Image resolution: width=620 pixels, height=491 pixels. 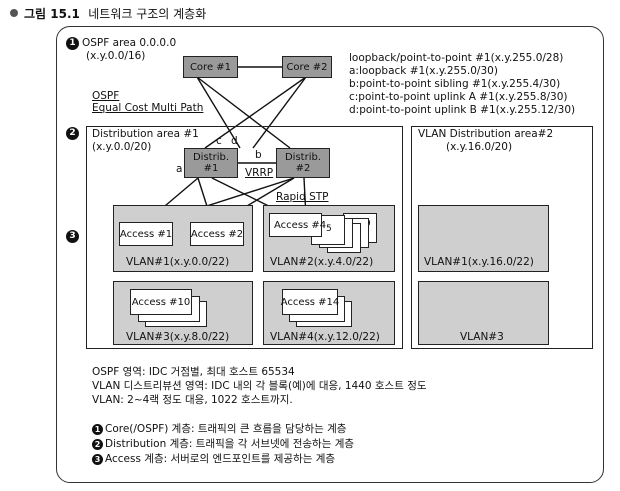 What do you see at coordinates (325, 337) in the screenshot?
I see `vlan-4-label: VLAN#4(x.y.12.0/22)` at bounding box center [325, 337].